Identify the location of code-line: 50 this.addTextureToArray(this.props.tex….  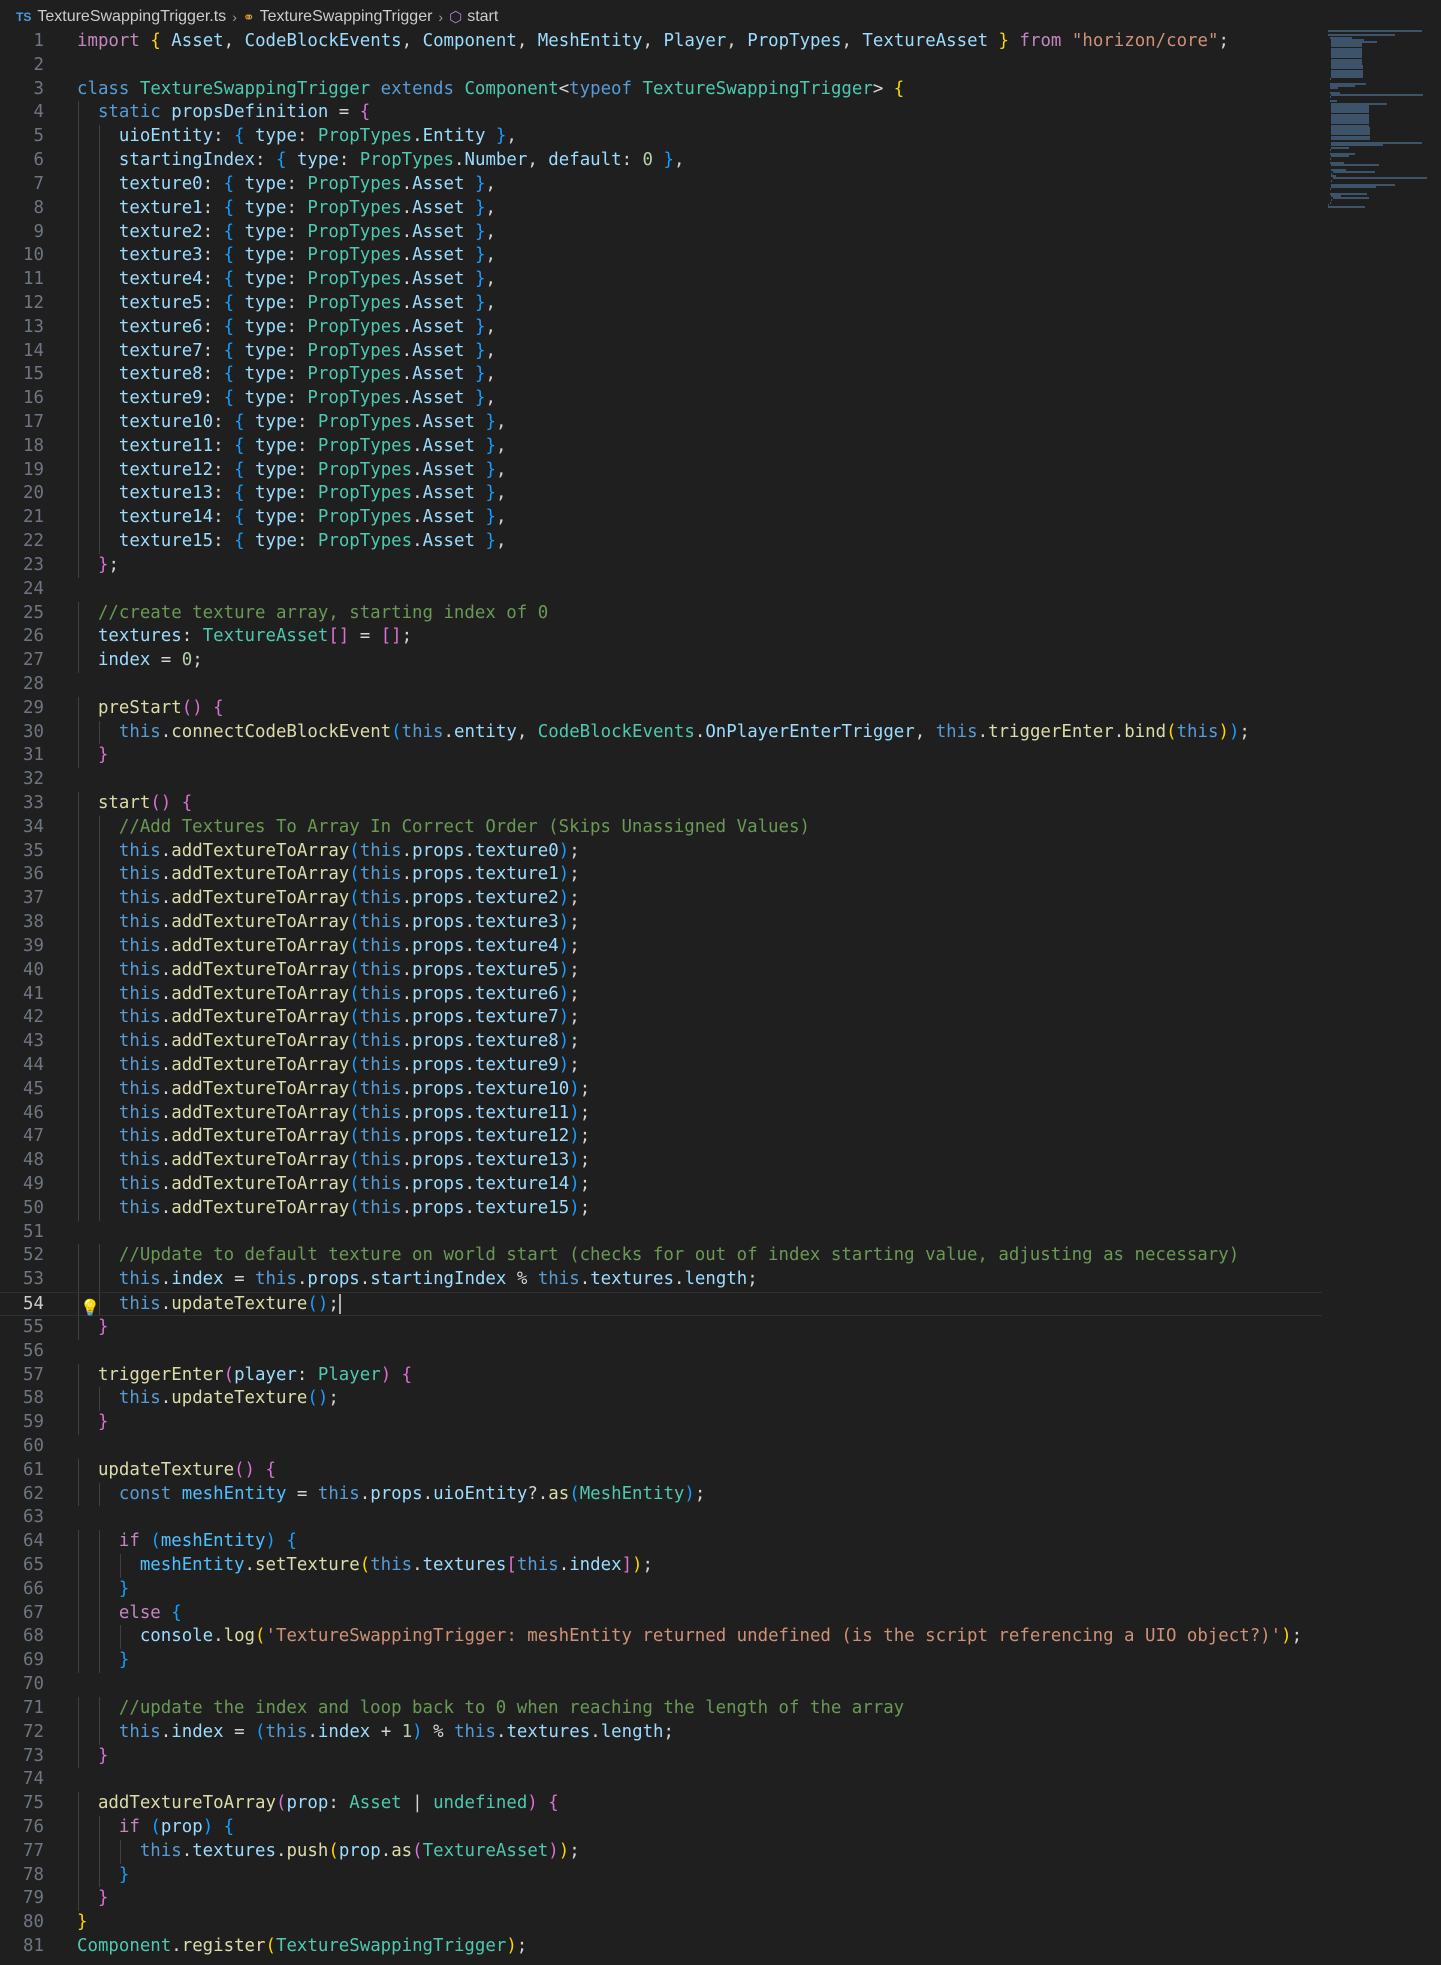
(720, 1208).